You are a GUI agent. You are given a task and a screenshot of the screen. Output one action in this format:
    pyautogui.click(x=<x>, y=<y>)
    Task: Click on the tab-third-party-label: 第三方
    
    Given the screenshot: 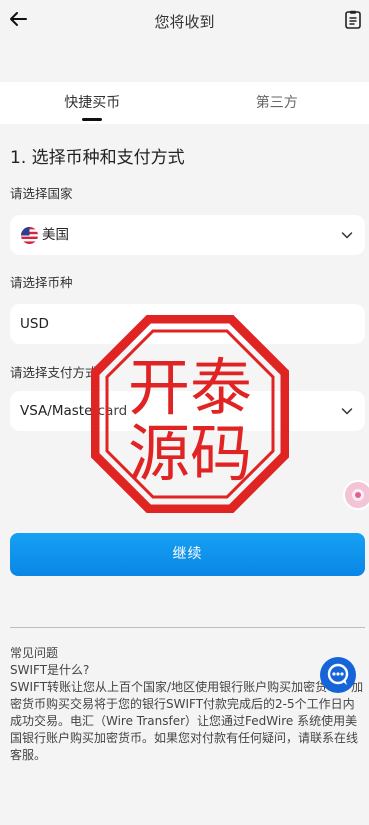 What is the action you would take?
    pyautogui.click(x=276, y=103)
    